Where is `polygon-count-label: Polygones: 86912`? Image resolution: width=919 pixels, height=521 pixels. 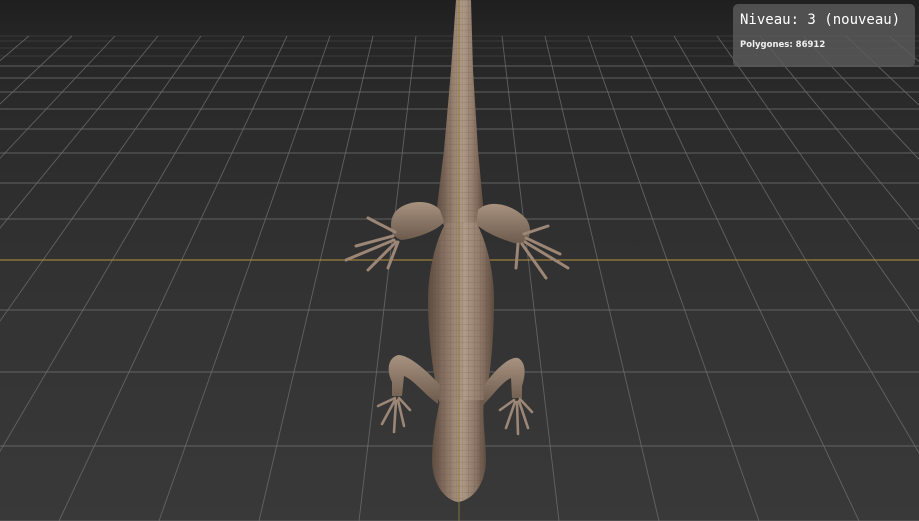
polygon-count-label: Polygones: 86912 is located at coordinates (783, 45).